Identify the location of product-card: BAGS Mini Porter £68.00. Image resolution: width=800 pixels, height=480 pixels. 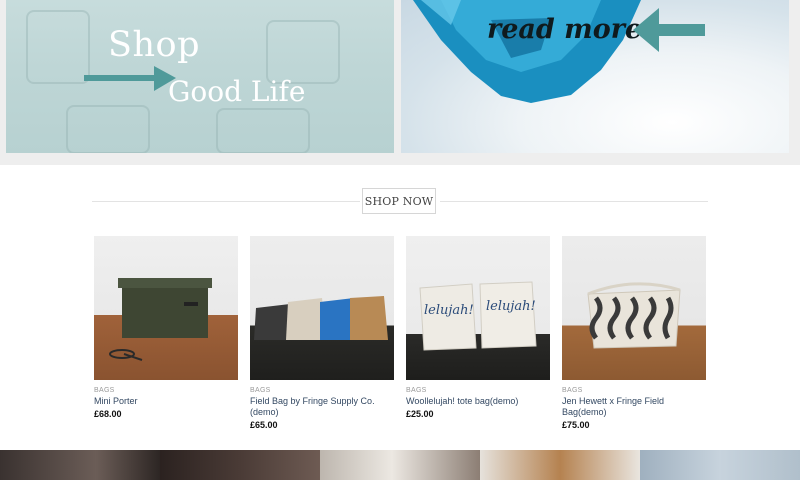
(166, 327).